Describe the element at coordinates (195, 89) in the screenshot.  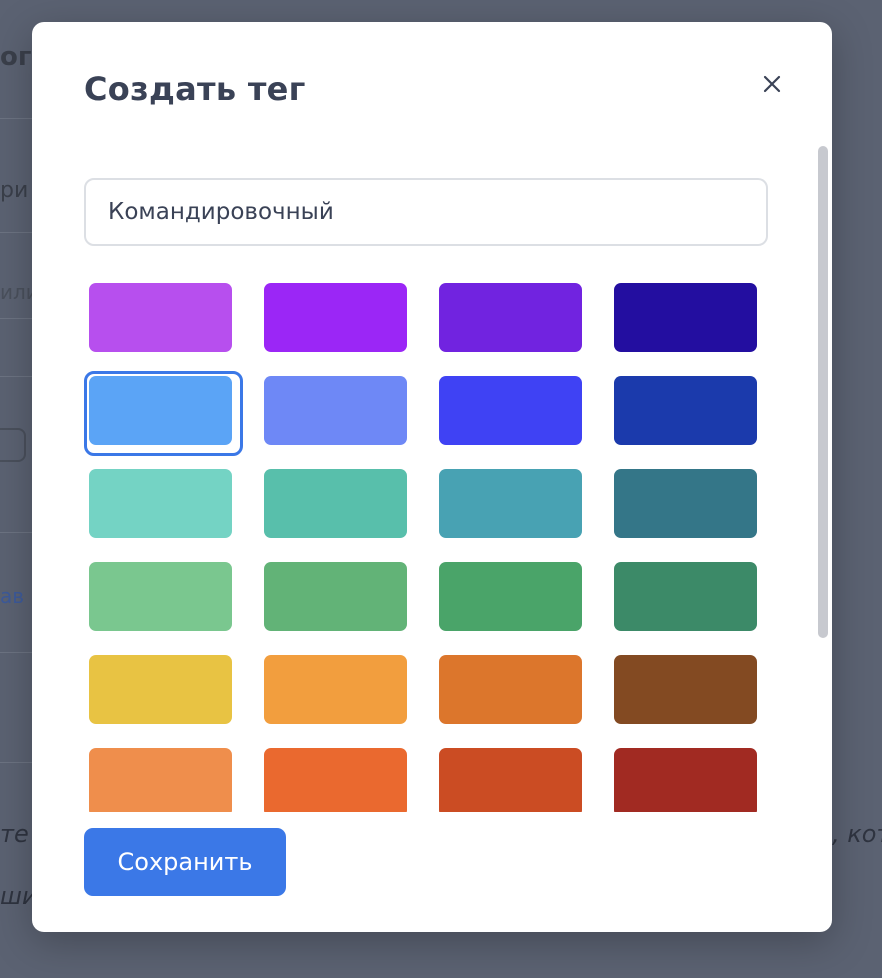
I see `modal-title: Создать тег` at that location.